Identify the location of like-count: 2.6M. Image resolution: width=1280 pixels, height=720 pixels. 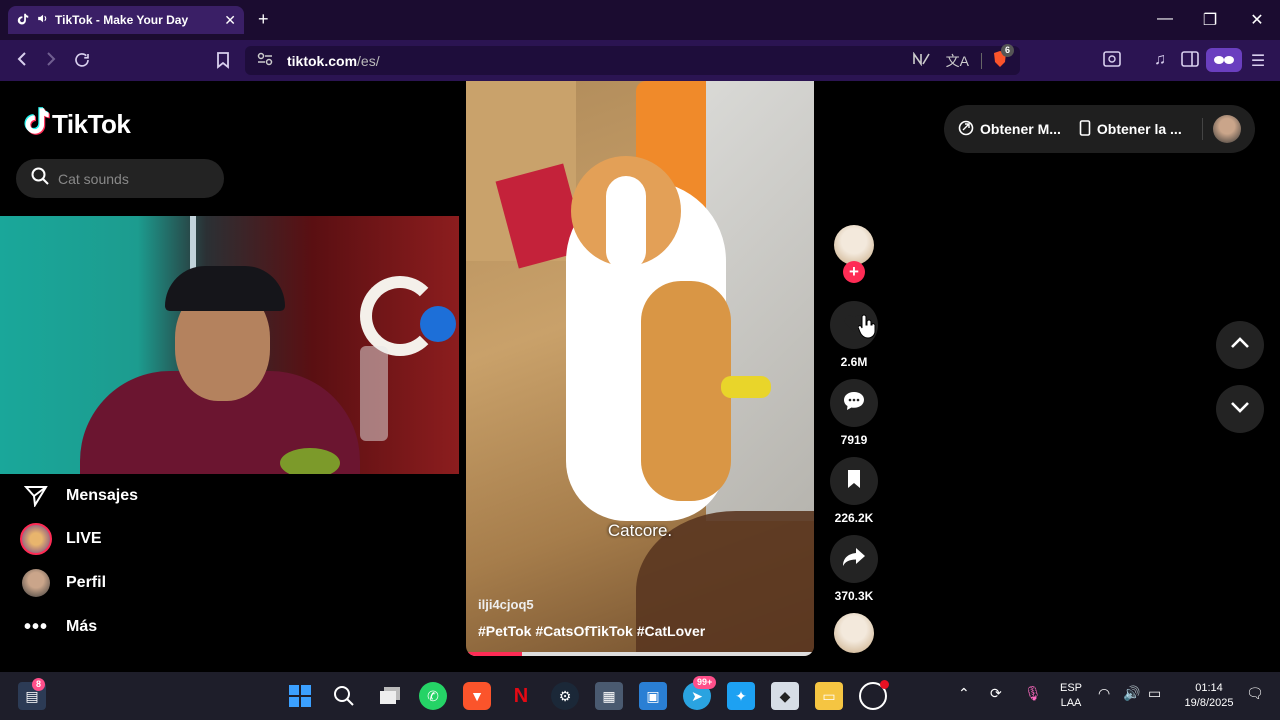
(854, 362).